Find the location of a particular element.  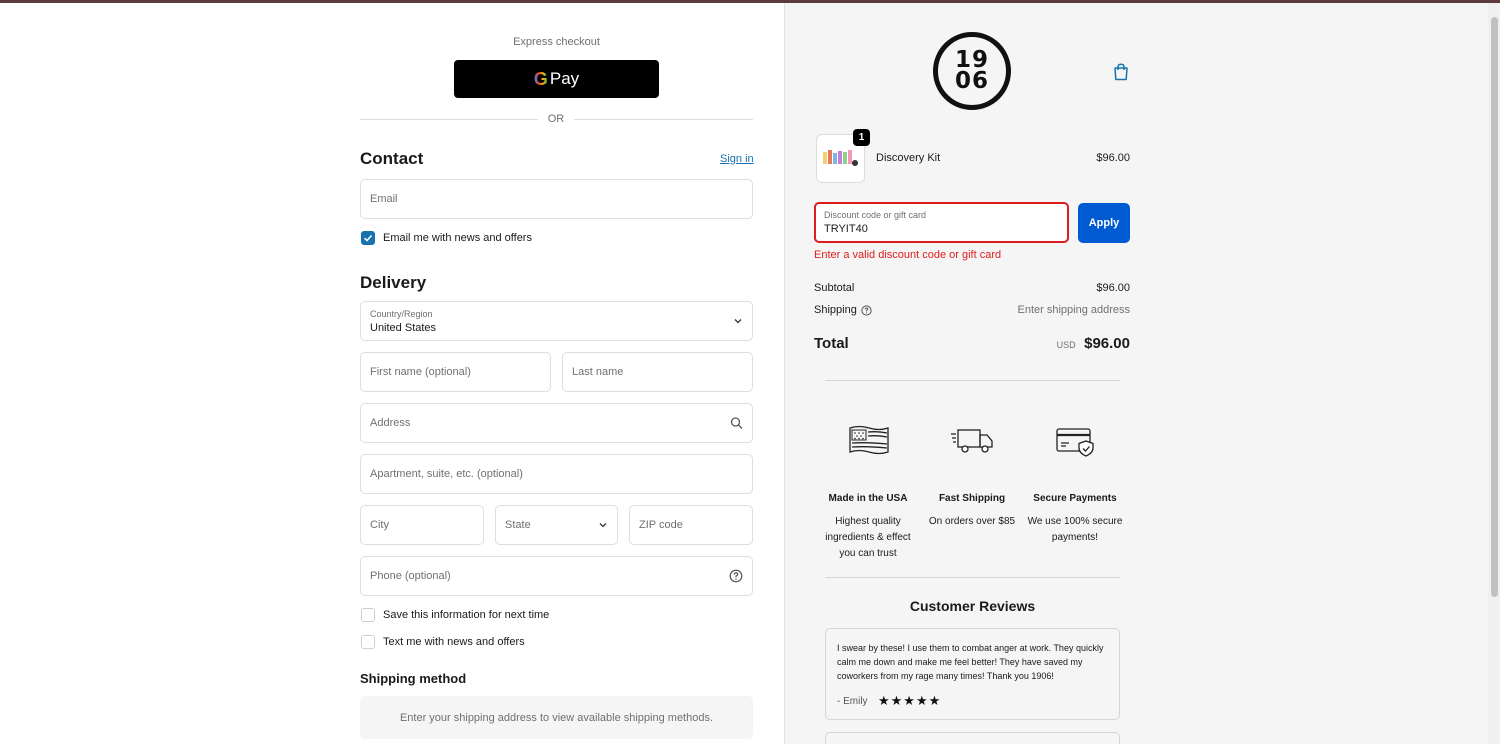

google-pay-label: Pay is located at coordinates (564, 78).